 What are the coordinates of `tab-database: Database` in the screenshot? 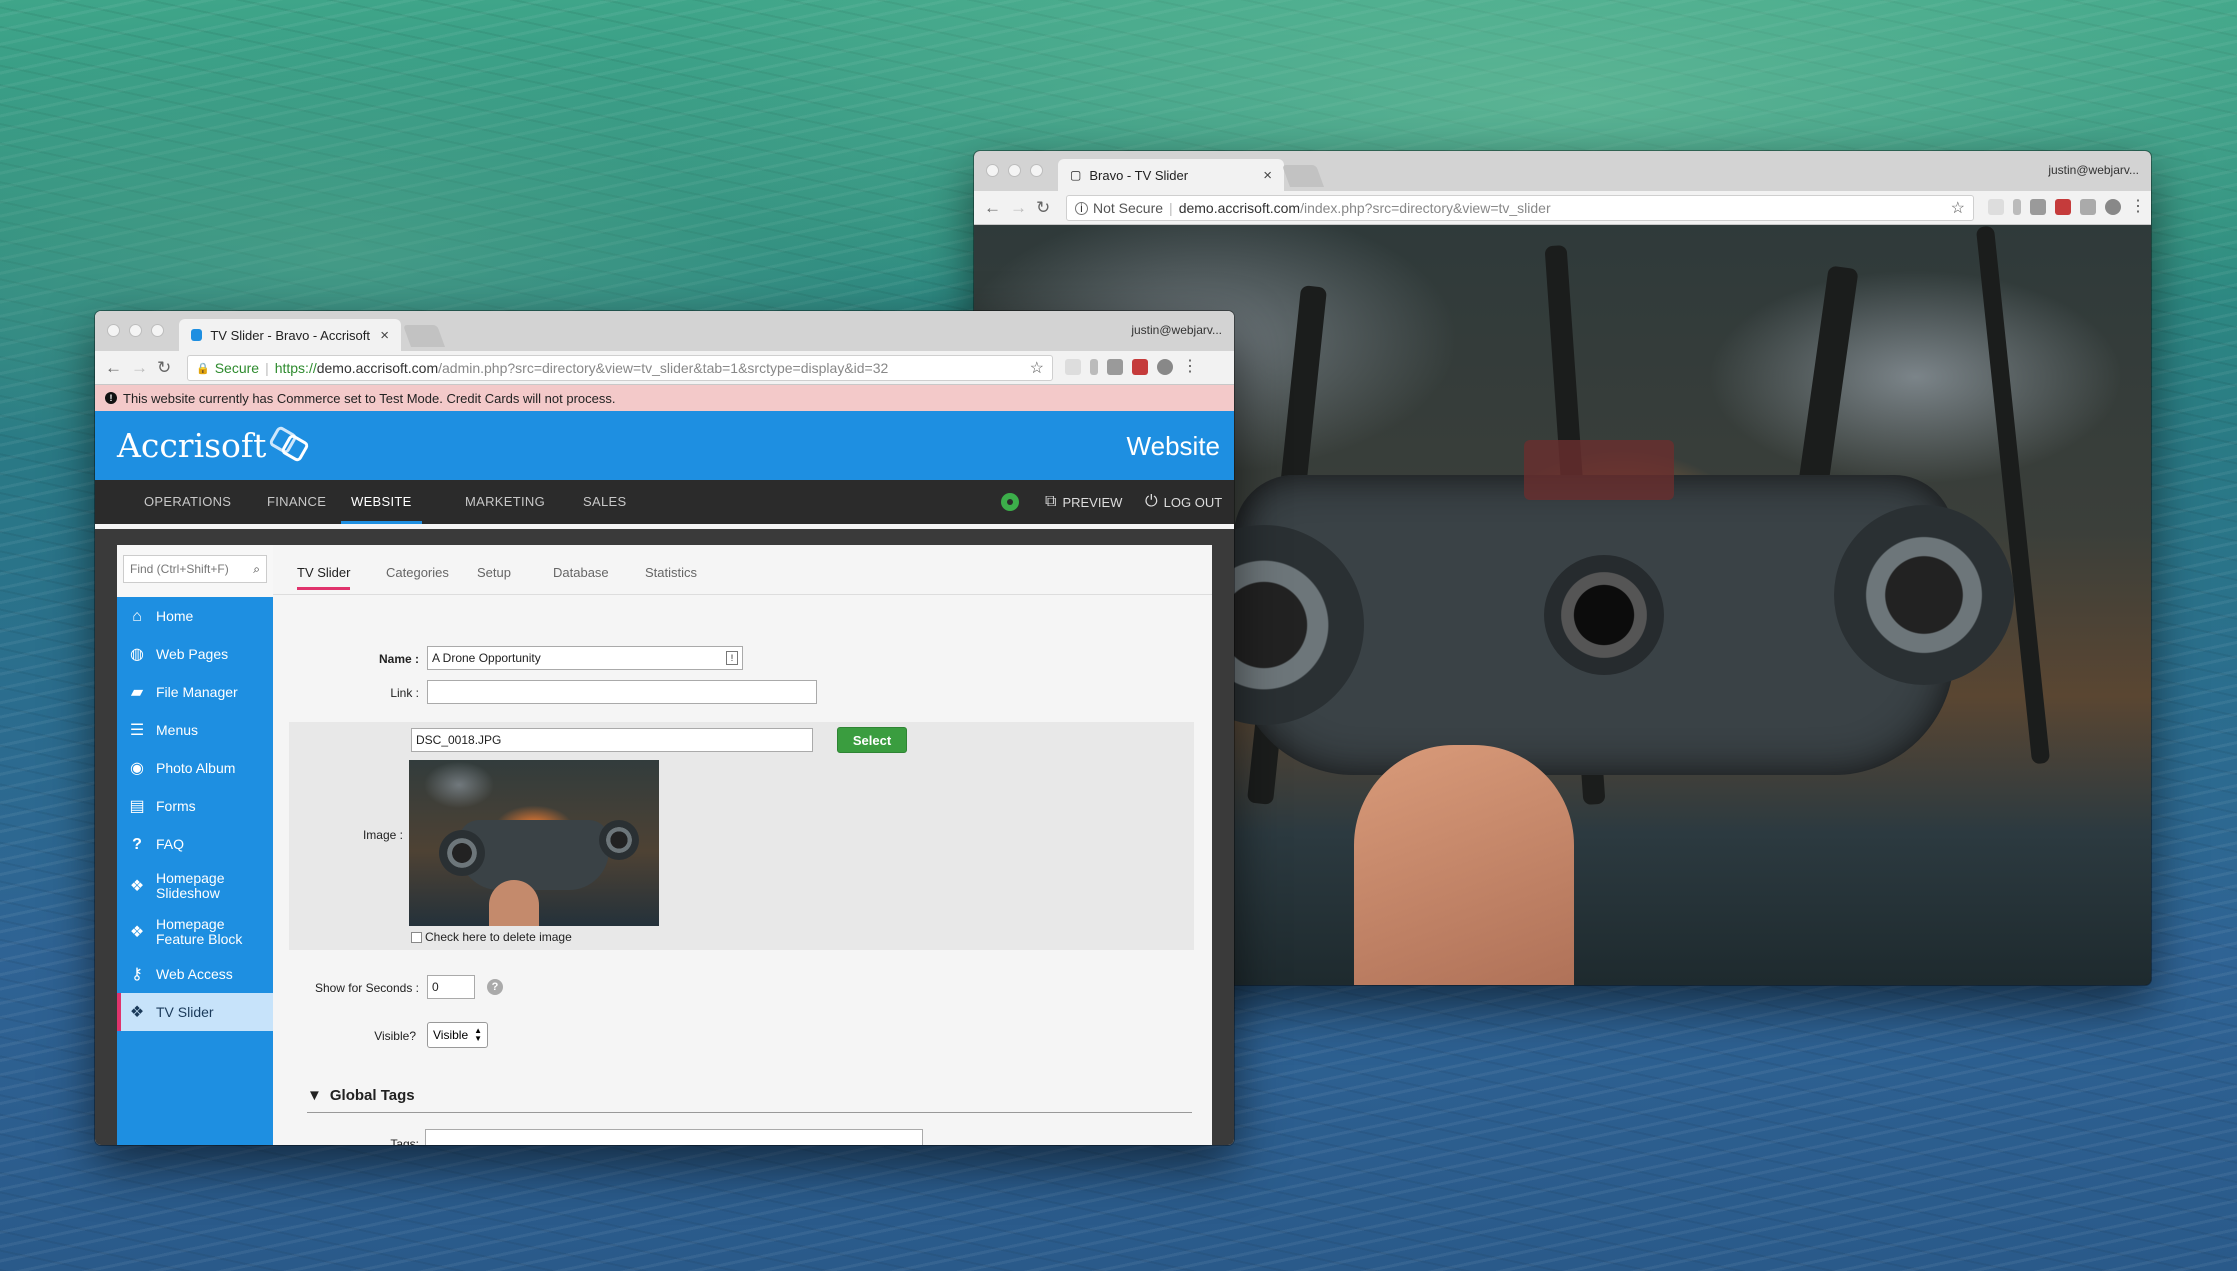 It's located at (581, 572).